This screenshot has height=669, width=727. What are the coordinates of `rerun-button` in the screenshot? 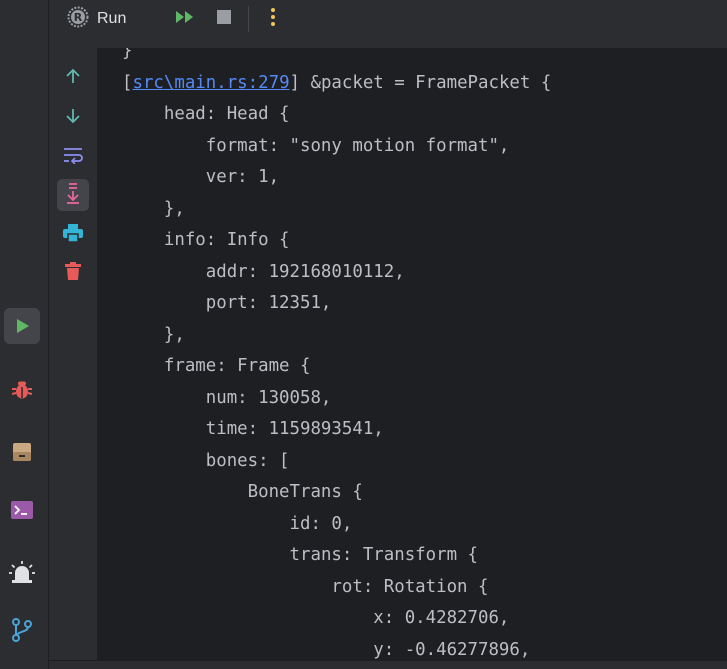 It's located at (185, 19).